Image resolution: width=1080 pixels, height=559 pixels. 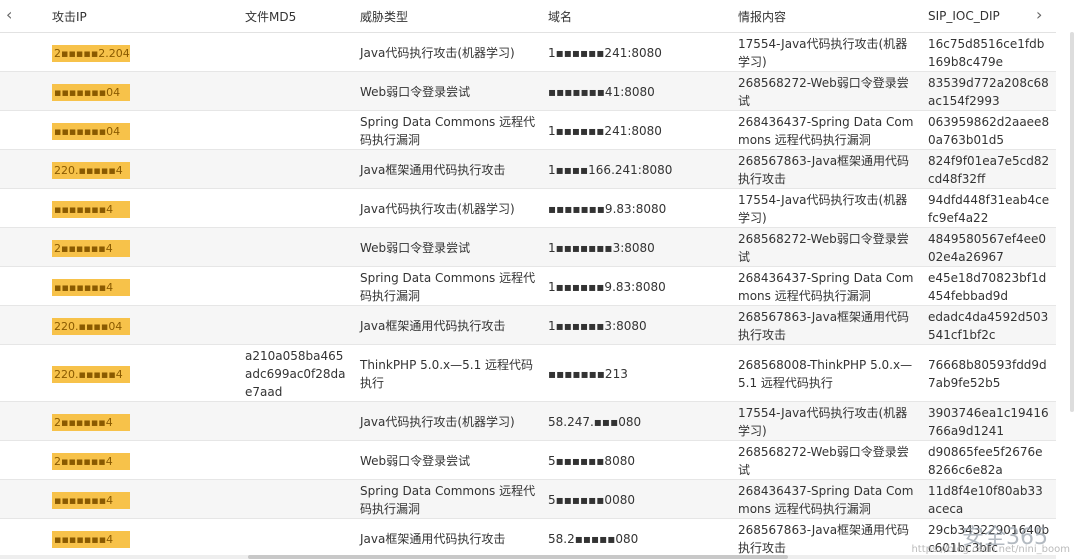 I want to click on domain-cell: 1▪▪▪▪▪▪▪3:8080, so click(x=637, y=247).